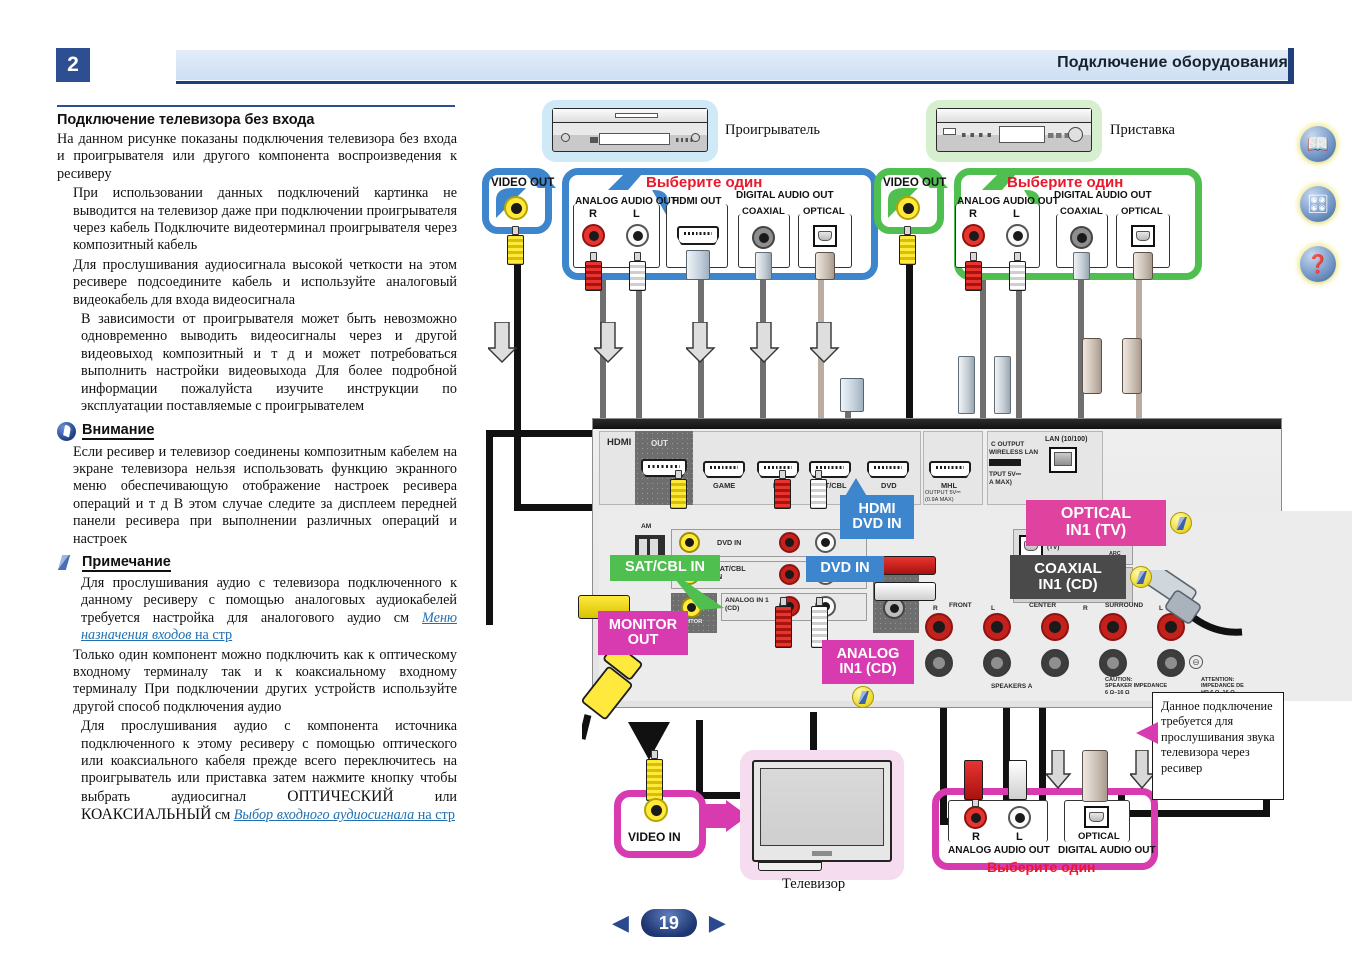 Image resolution: width=1352 pixels, height=954 pixels. I want to click on help-question-glyph: ❓, so click(1318, 263).